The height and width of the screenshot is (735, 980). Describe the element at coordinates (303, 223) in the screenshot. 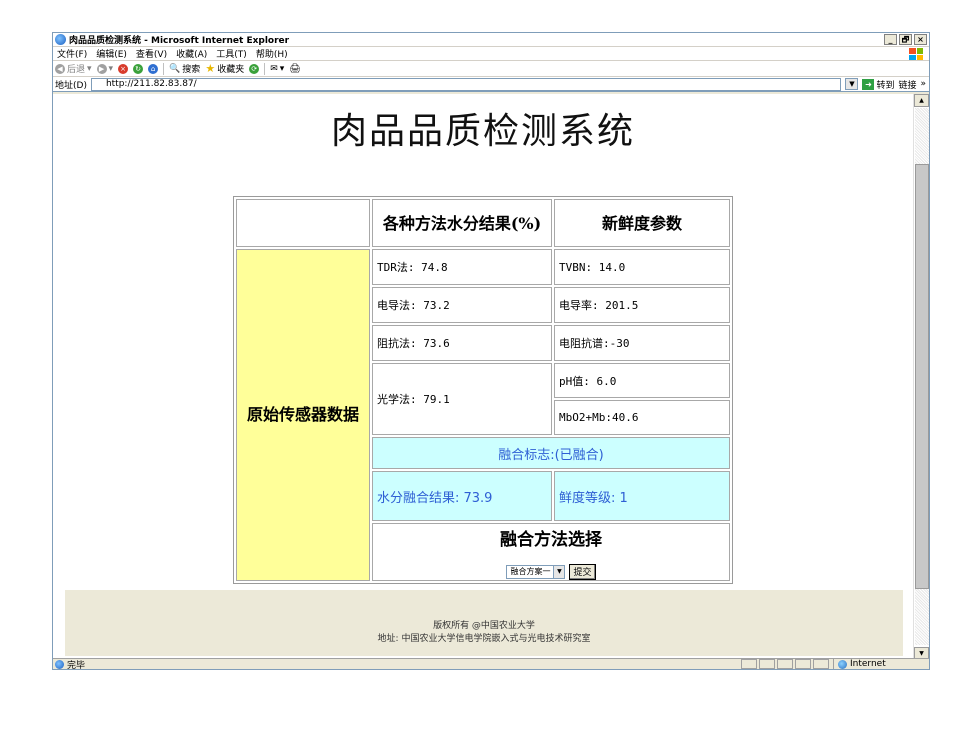

I see `header-empty-cell` at that location.